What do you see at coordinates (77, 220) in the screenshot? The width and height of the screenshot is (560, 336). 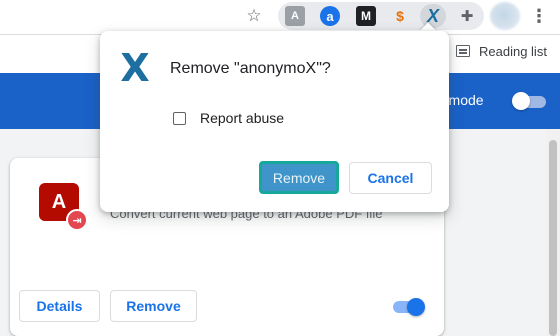 I see `acrobat-badge-icon: ⇥` at bounding box center [77, 220].